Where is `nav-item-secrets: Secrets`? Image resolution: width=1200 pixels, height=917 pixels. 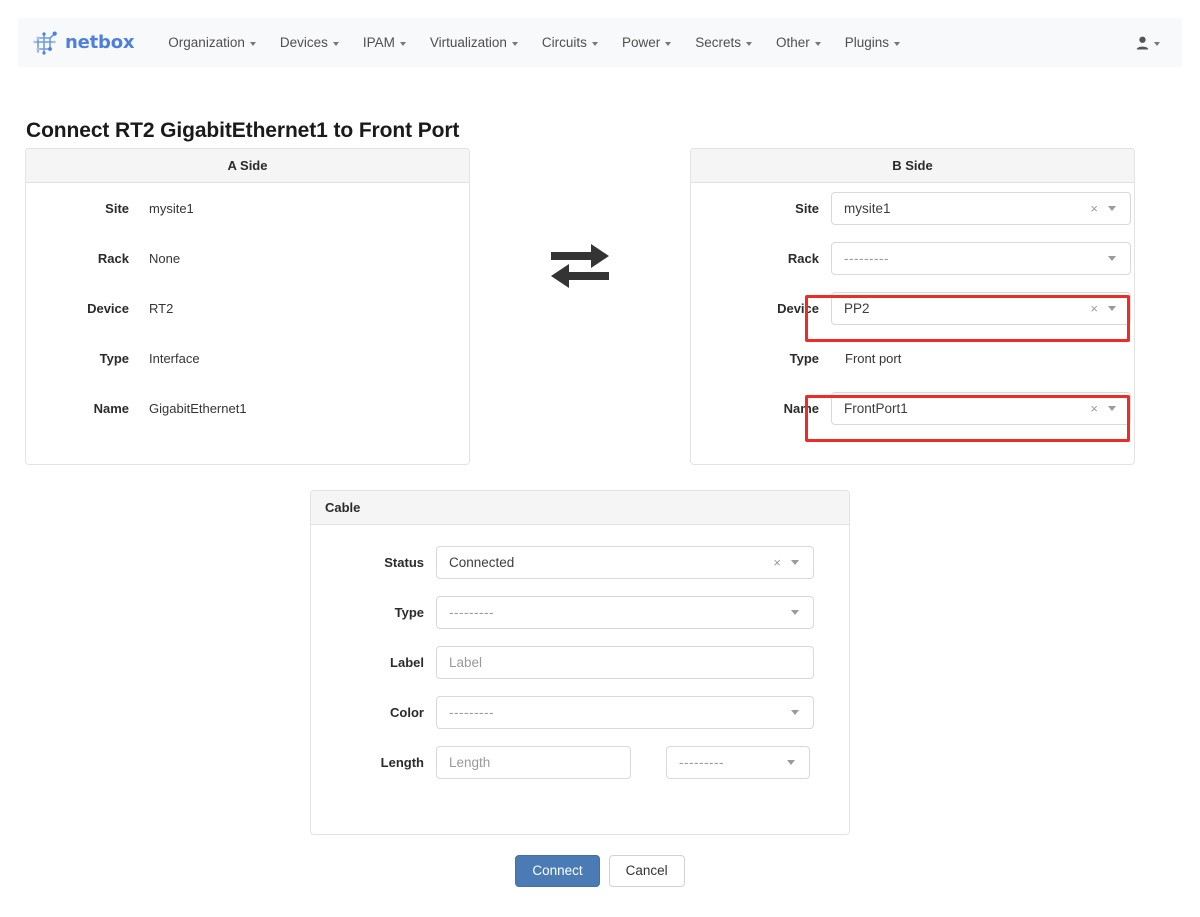 nav-item-secrets: Secrets is located at coordinates (723, 42).